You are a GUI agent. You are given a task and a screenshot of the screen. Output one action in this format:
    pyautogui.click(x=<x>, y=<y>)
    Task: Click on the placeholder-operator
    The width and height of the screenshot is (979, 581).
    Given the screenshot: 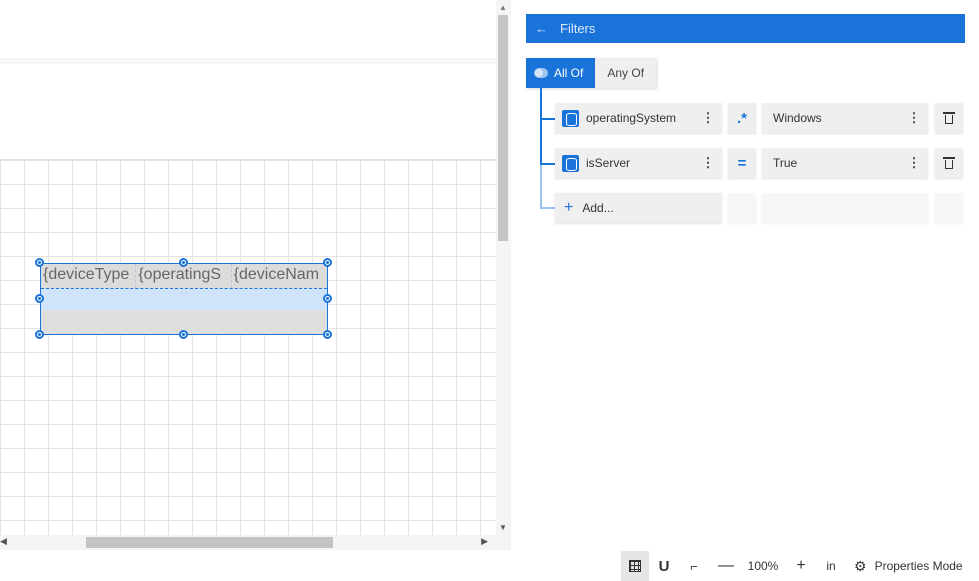 What is the action you would take?
    pyautogui.click(x=742, y=208)
    